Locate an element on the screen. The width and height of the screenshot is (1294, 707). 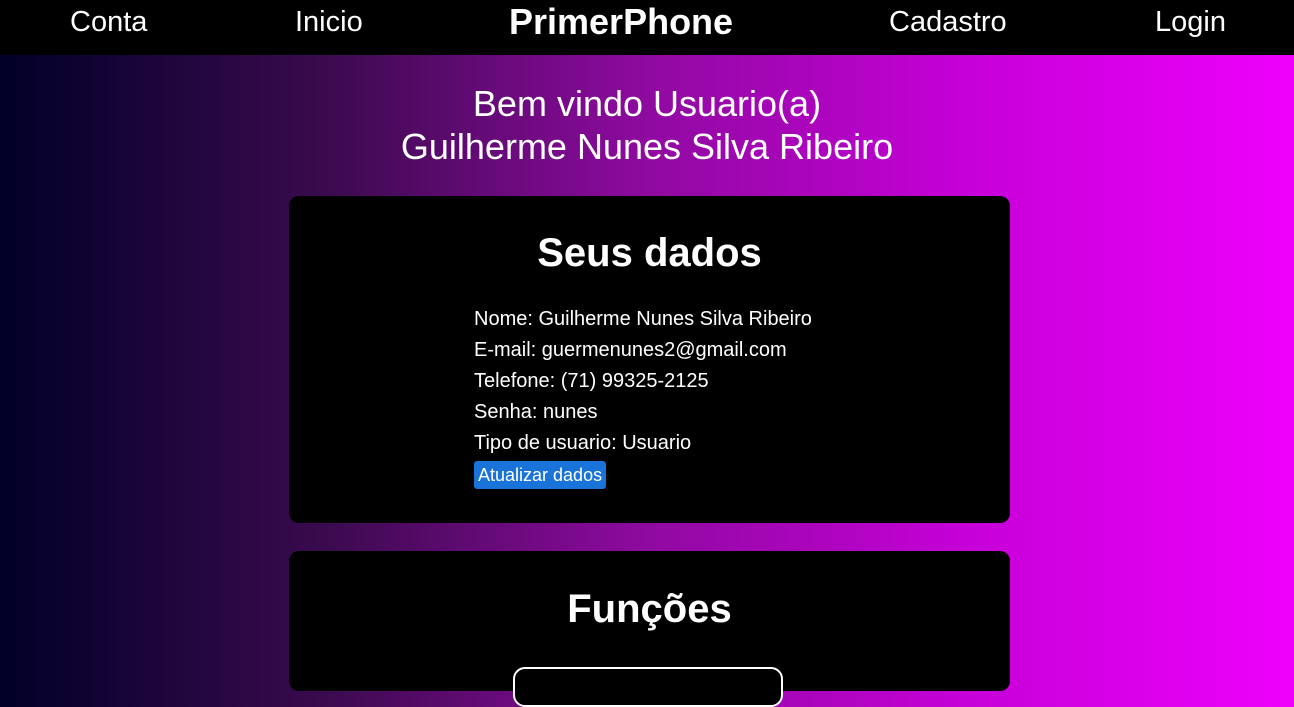
nav-link-inicio: Inicio is located at coordinates (329, 22).